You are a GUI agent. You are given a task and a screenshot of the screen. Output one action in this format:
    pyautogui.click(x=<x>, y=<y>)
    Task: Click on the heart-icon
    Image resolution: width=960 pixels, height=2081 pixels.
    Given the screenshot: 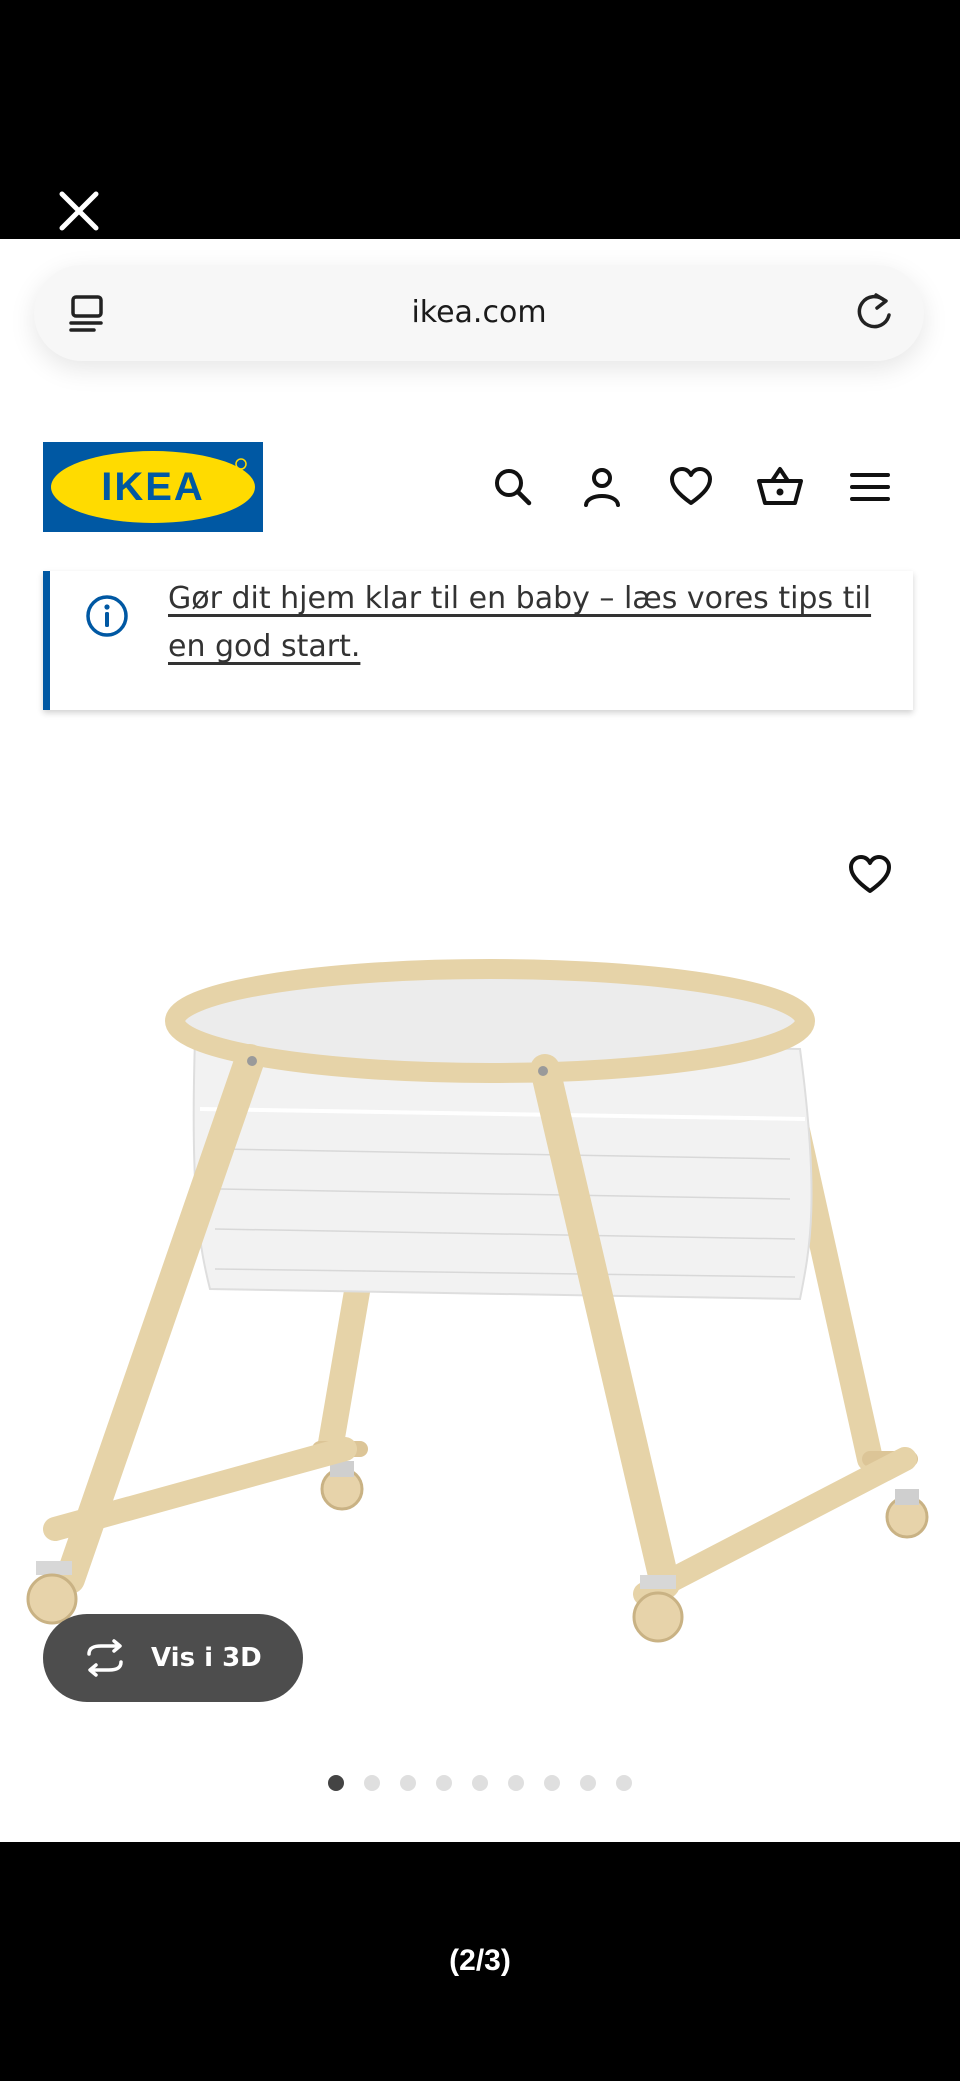 What is the action you would take?
    pyautogui.click(x=691, y=487)
    